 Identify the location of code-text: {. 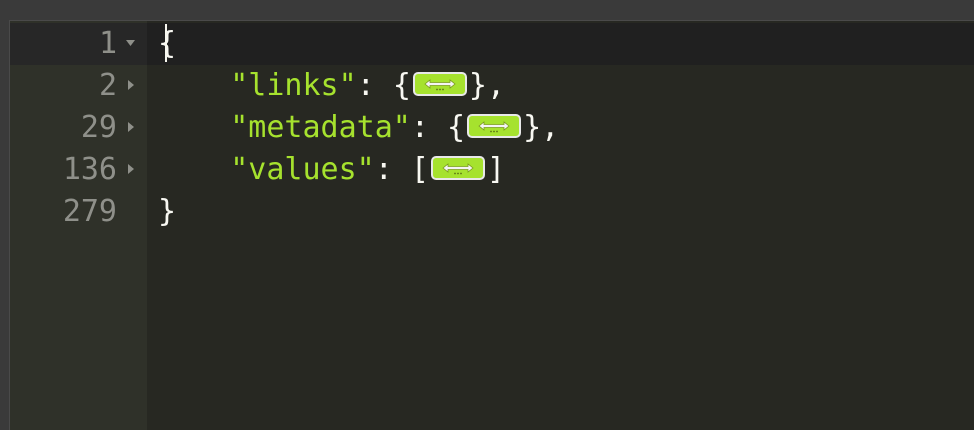
(167, 44).